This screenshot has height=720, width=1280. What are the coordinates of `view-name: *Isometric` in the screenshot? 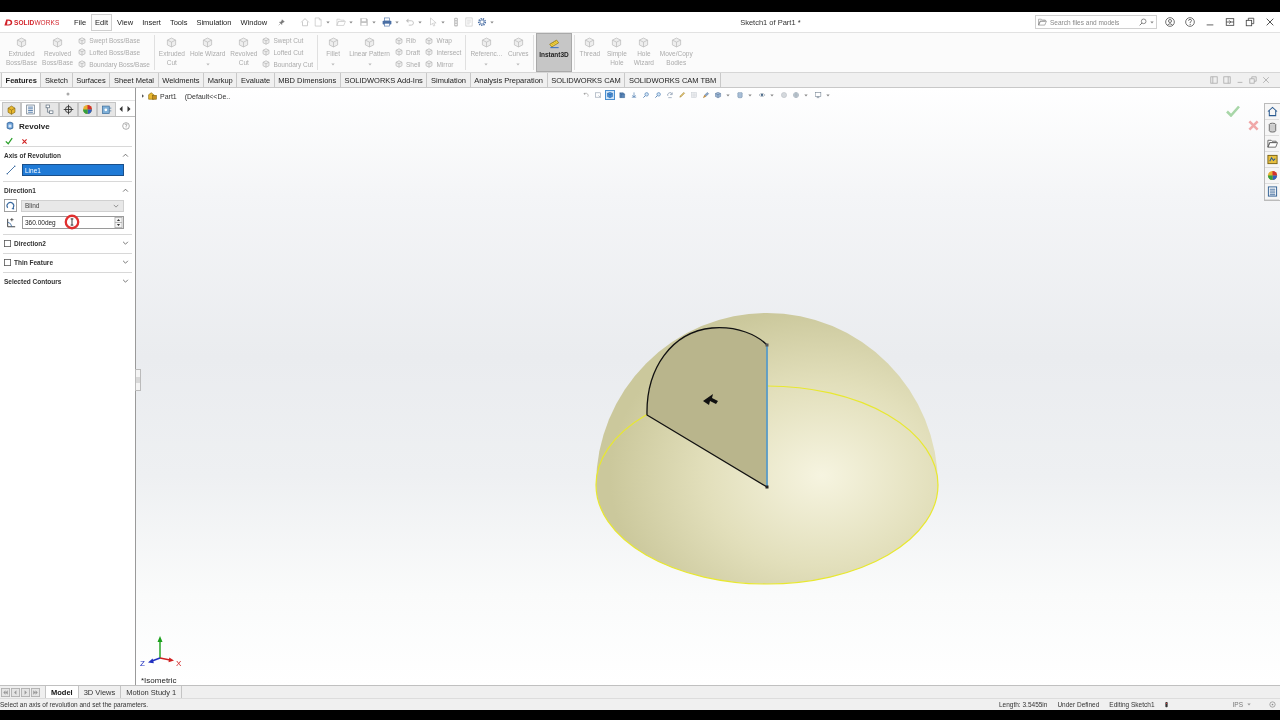 It's located at (159, 680).